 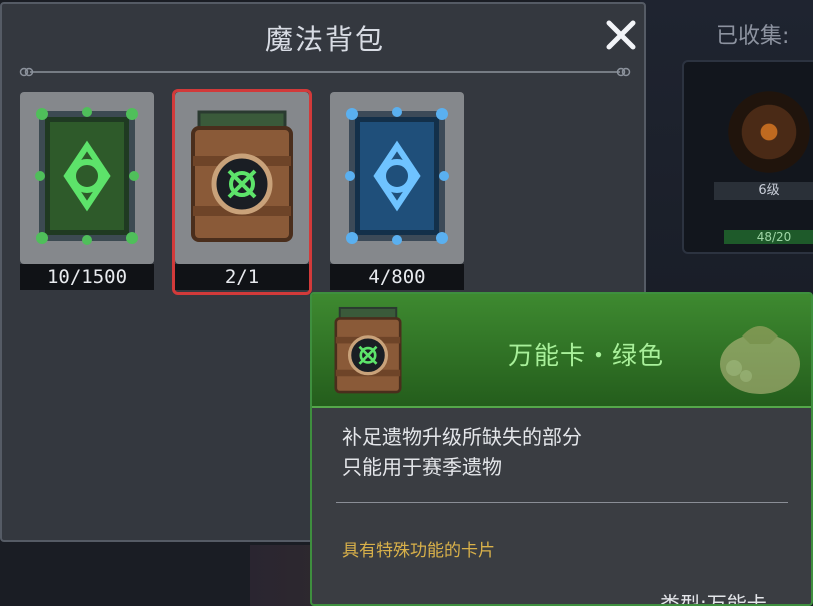 I want to click on bag-icon, so click(x=760, y=360).